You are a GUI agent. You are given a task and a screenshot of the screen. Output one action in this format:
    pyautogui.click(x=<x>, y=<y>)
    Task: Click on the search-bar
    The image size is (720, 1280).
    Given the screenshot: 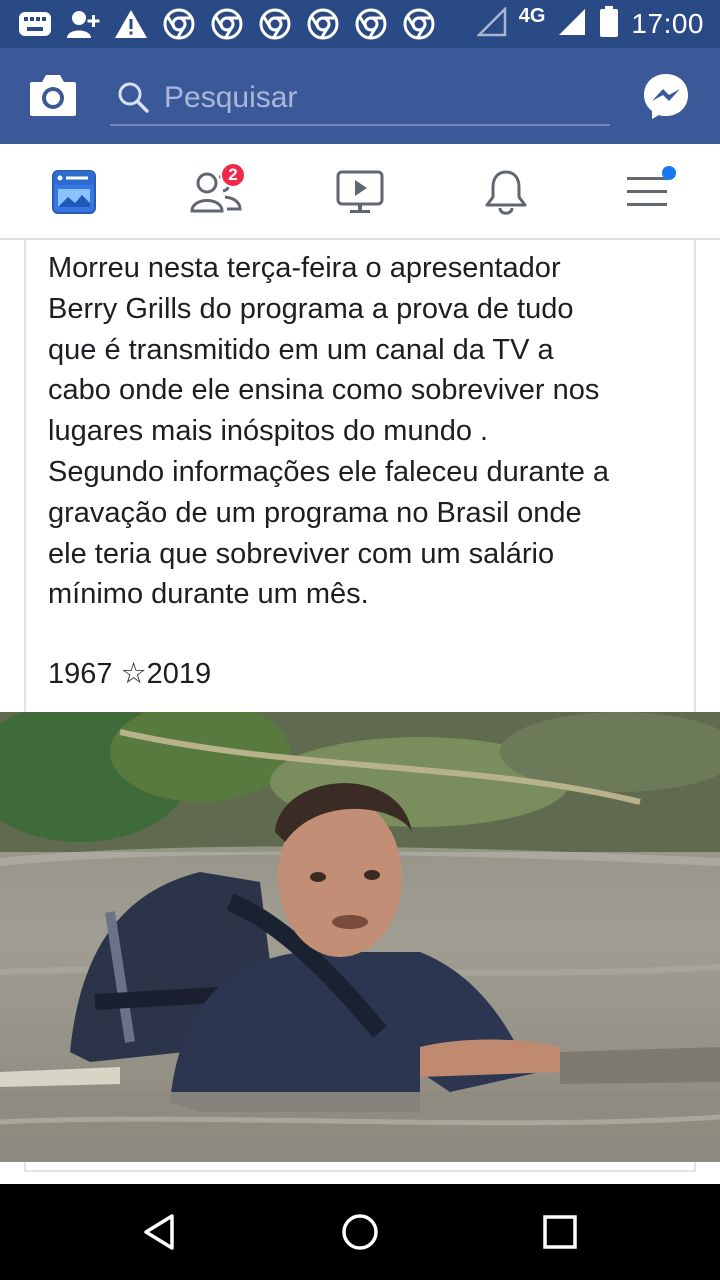 What is the action you would take?
    pyautogui.click(x=360, y=98)
    